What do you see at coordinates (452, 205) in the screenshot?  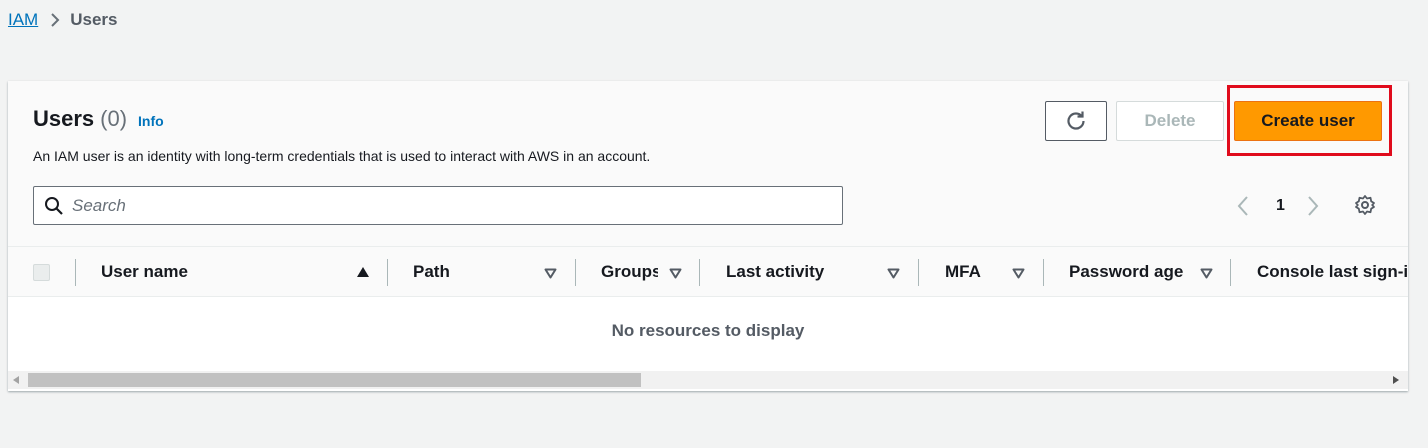 I see `search-input` at bounding box center [452, 205].